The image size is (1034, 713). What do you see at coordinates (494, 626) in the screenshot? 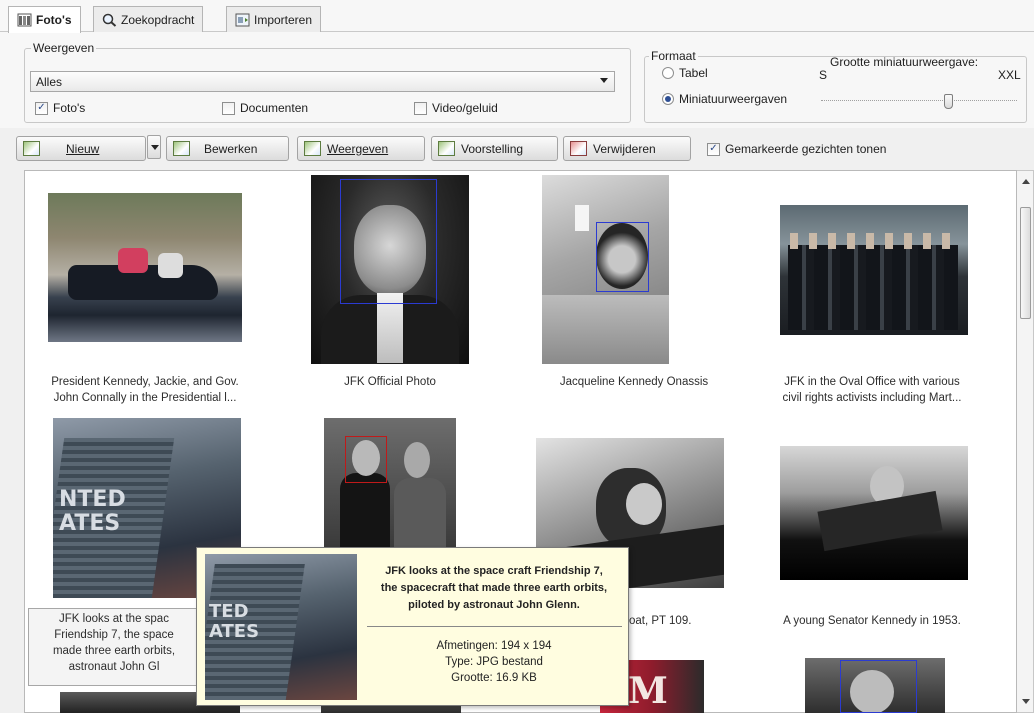
I see `tooltip-divider` at bounding box center [494, 626].